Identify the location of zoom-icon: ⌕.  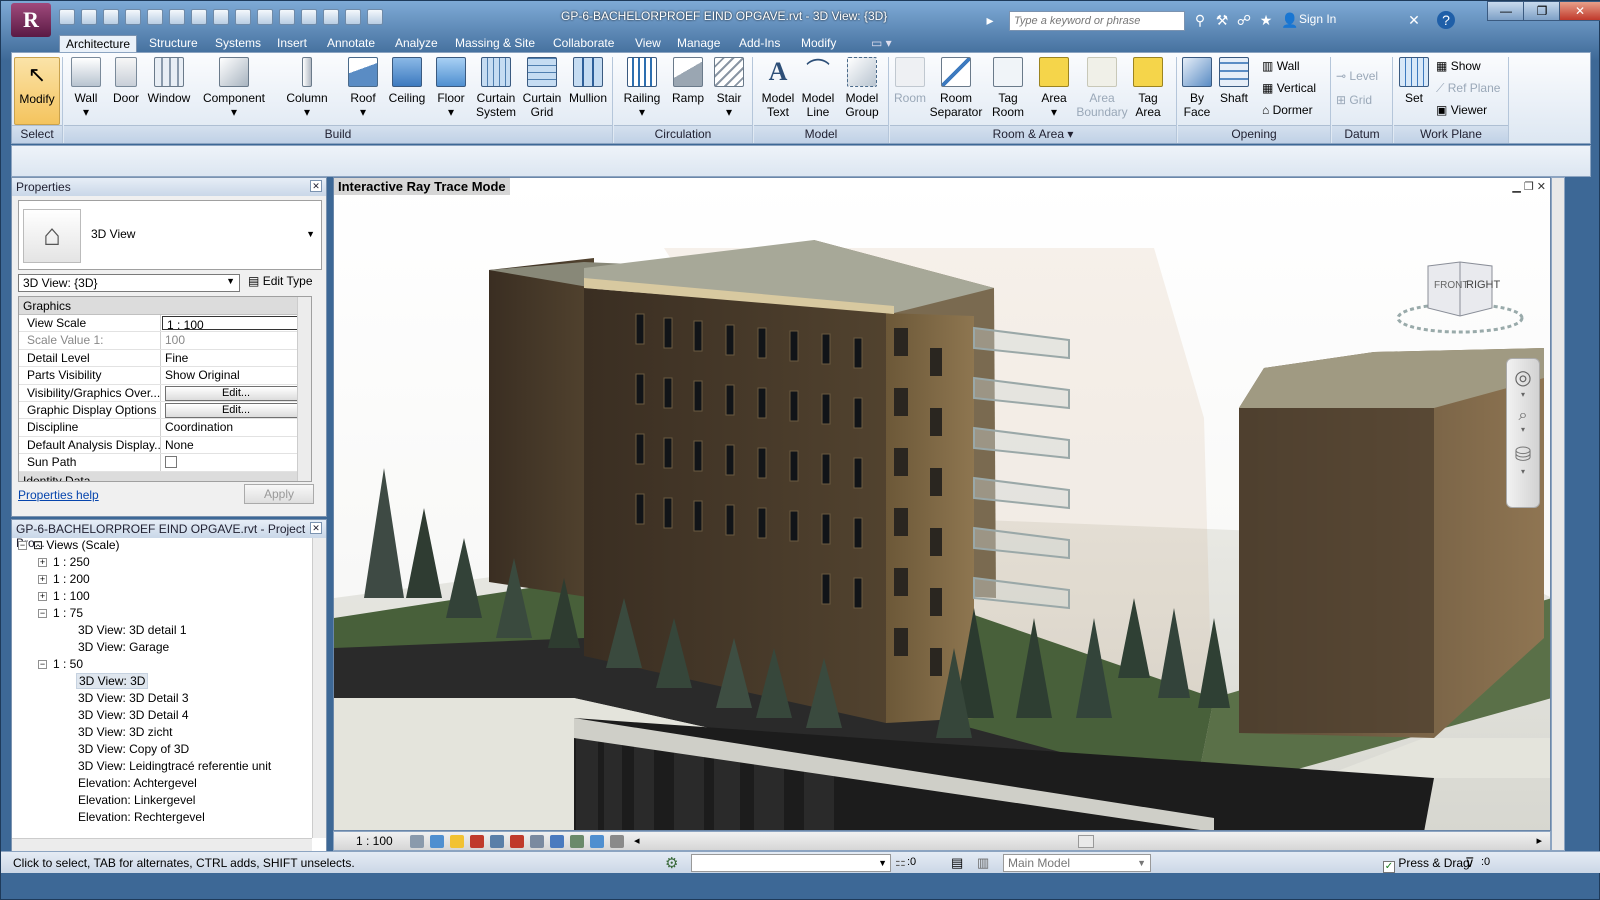
(1523, 416).